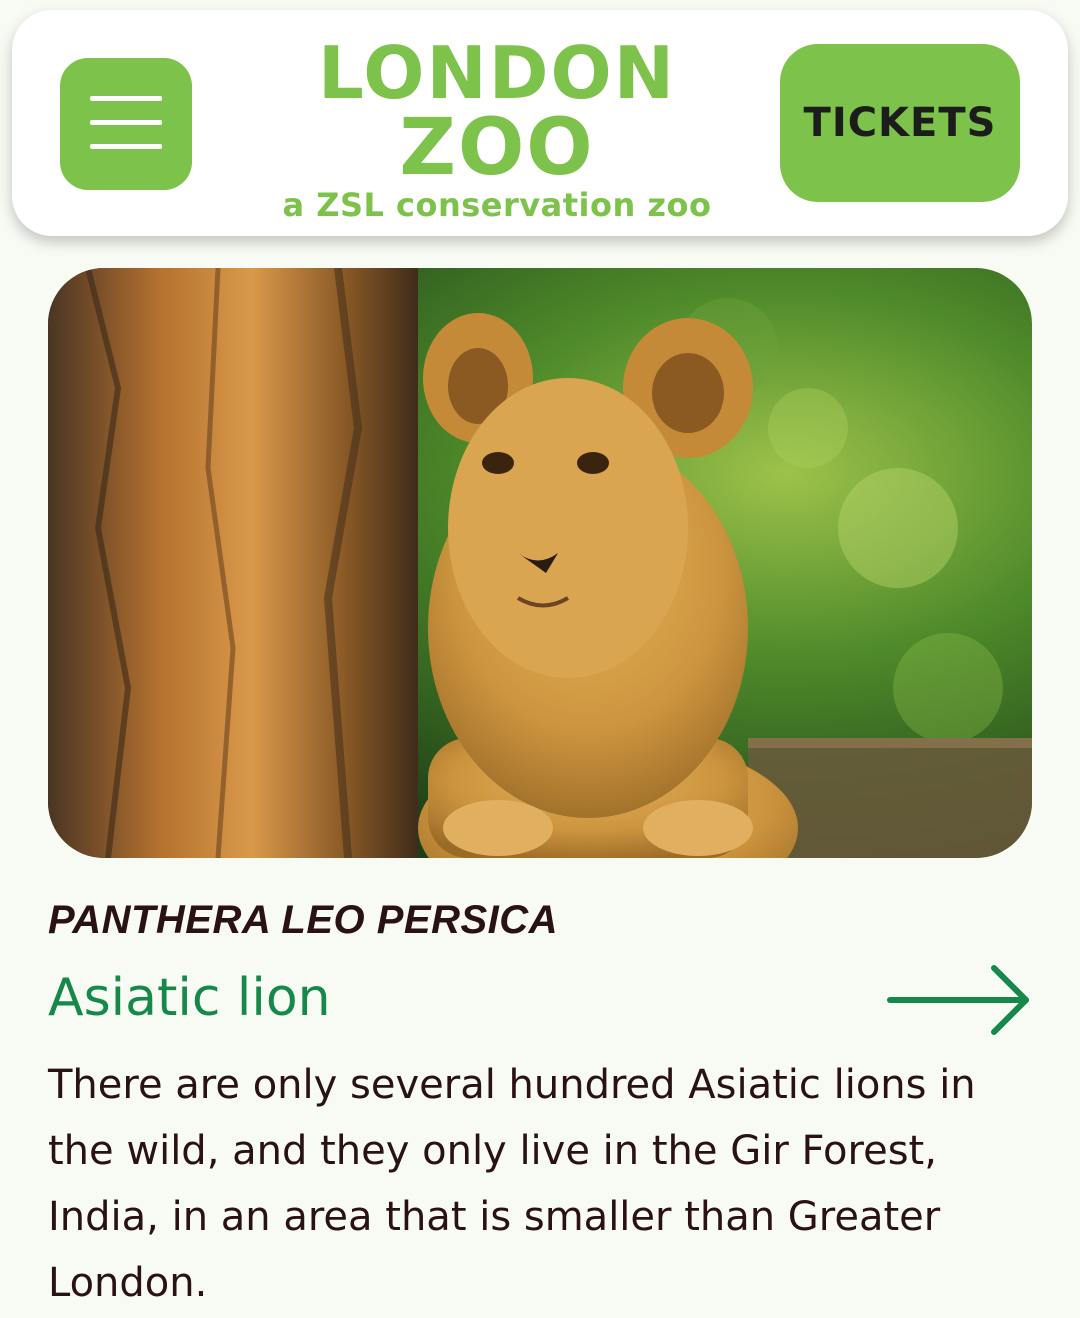 The width and height of the screenshot is (1080, 1318). I want to click on logo-tagline: a ZSL conservation zoo, so click(497, 205).